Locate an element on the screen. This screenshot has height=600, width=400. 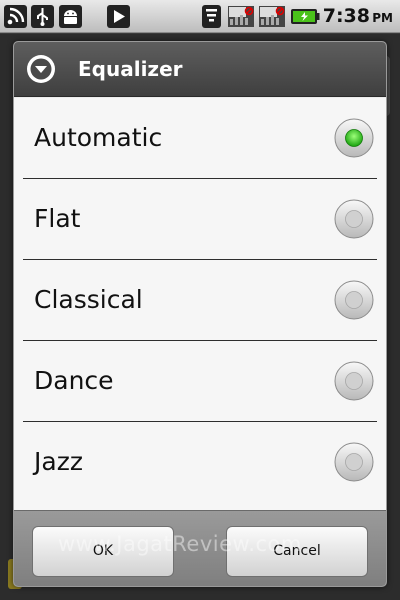
sim-card-2-icon is located at coordinates (272, 16).